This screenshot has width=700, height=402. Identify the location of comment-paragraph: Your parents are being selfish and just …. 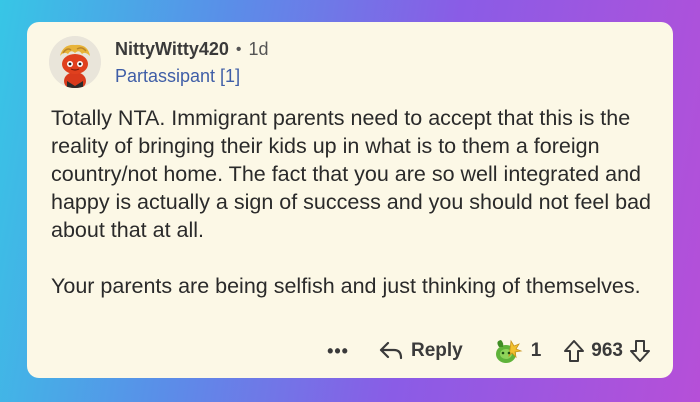
(346, 286).